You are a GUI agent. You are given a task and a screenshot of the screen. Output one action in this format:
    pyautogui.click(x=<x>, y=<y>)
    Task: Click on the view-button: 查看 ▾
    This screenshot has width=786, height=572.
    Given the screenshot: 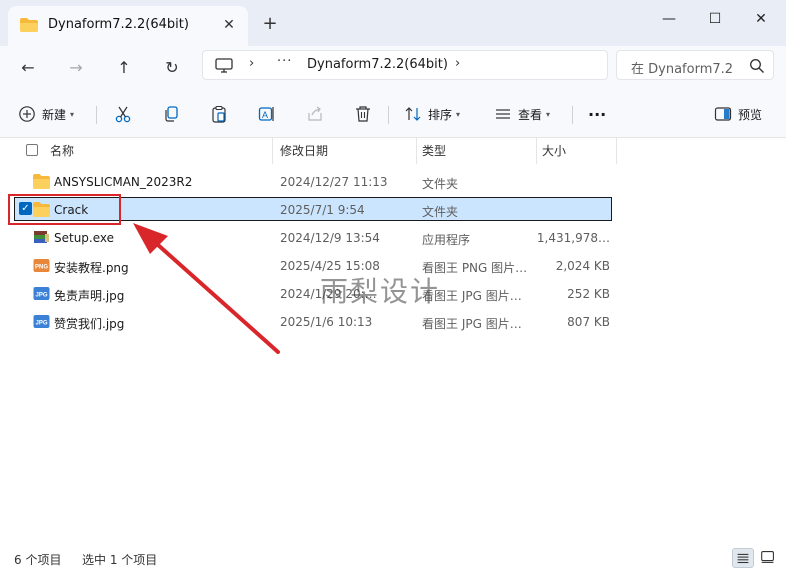 What is the action you would take?
    pyautogui.click(x=522, y=114)
    